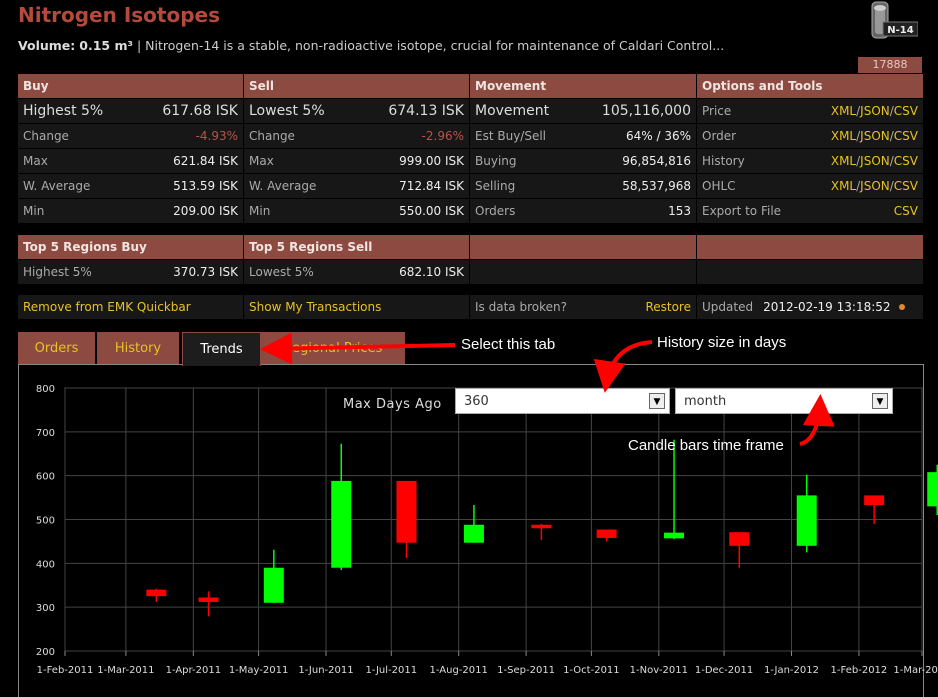 This screenshot has width=938, height=697. What do you see at coordinates (817, 420) in the screenshot?
I see `arrow-to-timeframe-icon` at bounding box center [817, 420].